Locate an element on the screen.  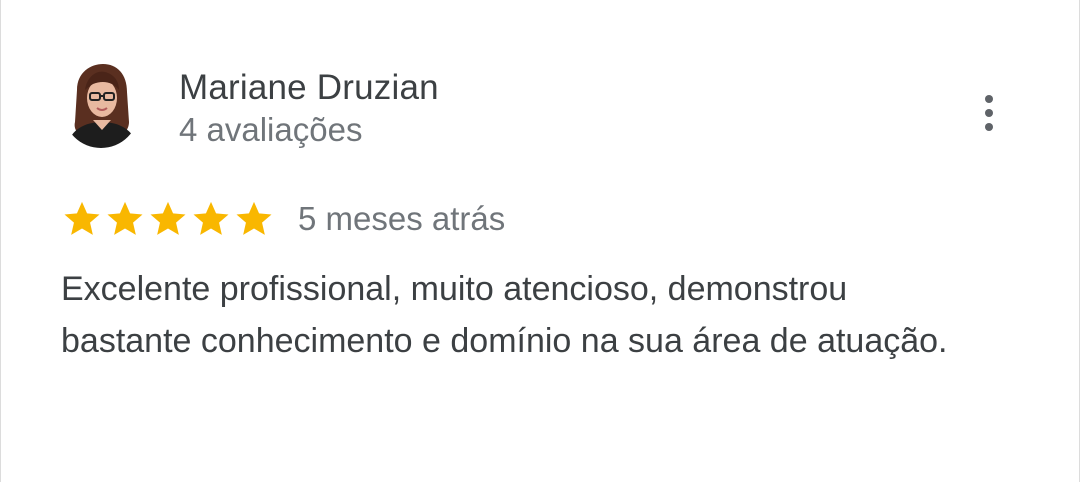
more-options-button is located at coordinates (989, 114).